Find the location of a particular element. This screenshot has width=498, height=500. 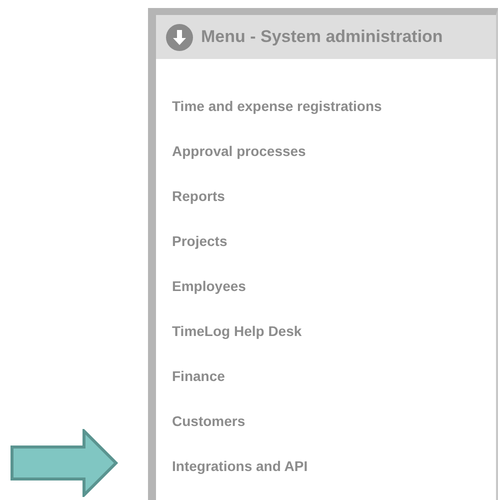

menu-item: Time and expense registrations is located at coordinates (277, 106).